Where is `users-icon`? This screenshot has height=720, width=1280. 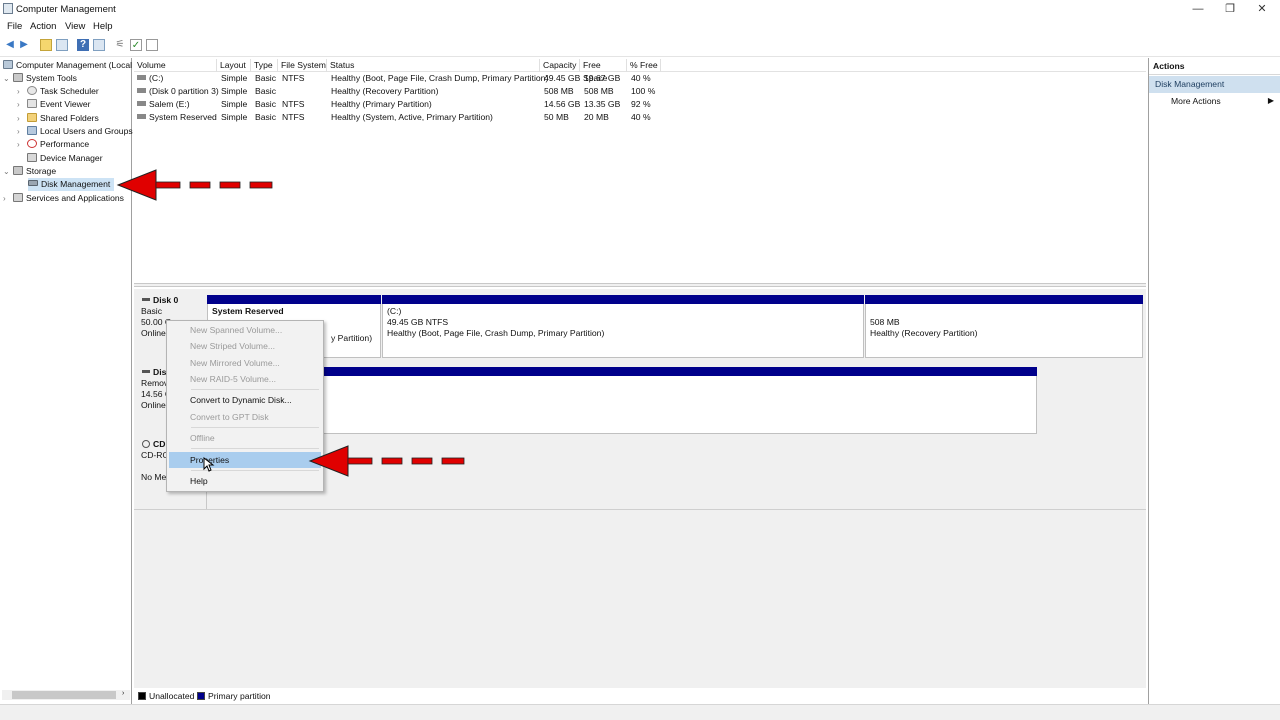
users-icon is located at coordinates (32, 130).